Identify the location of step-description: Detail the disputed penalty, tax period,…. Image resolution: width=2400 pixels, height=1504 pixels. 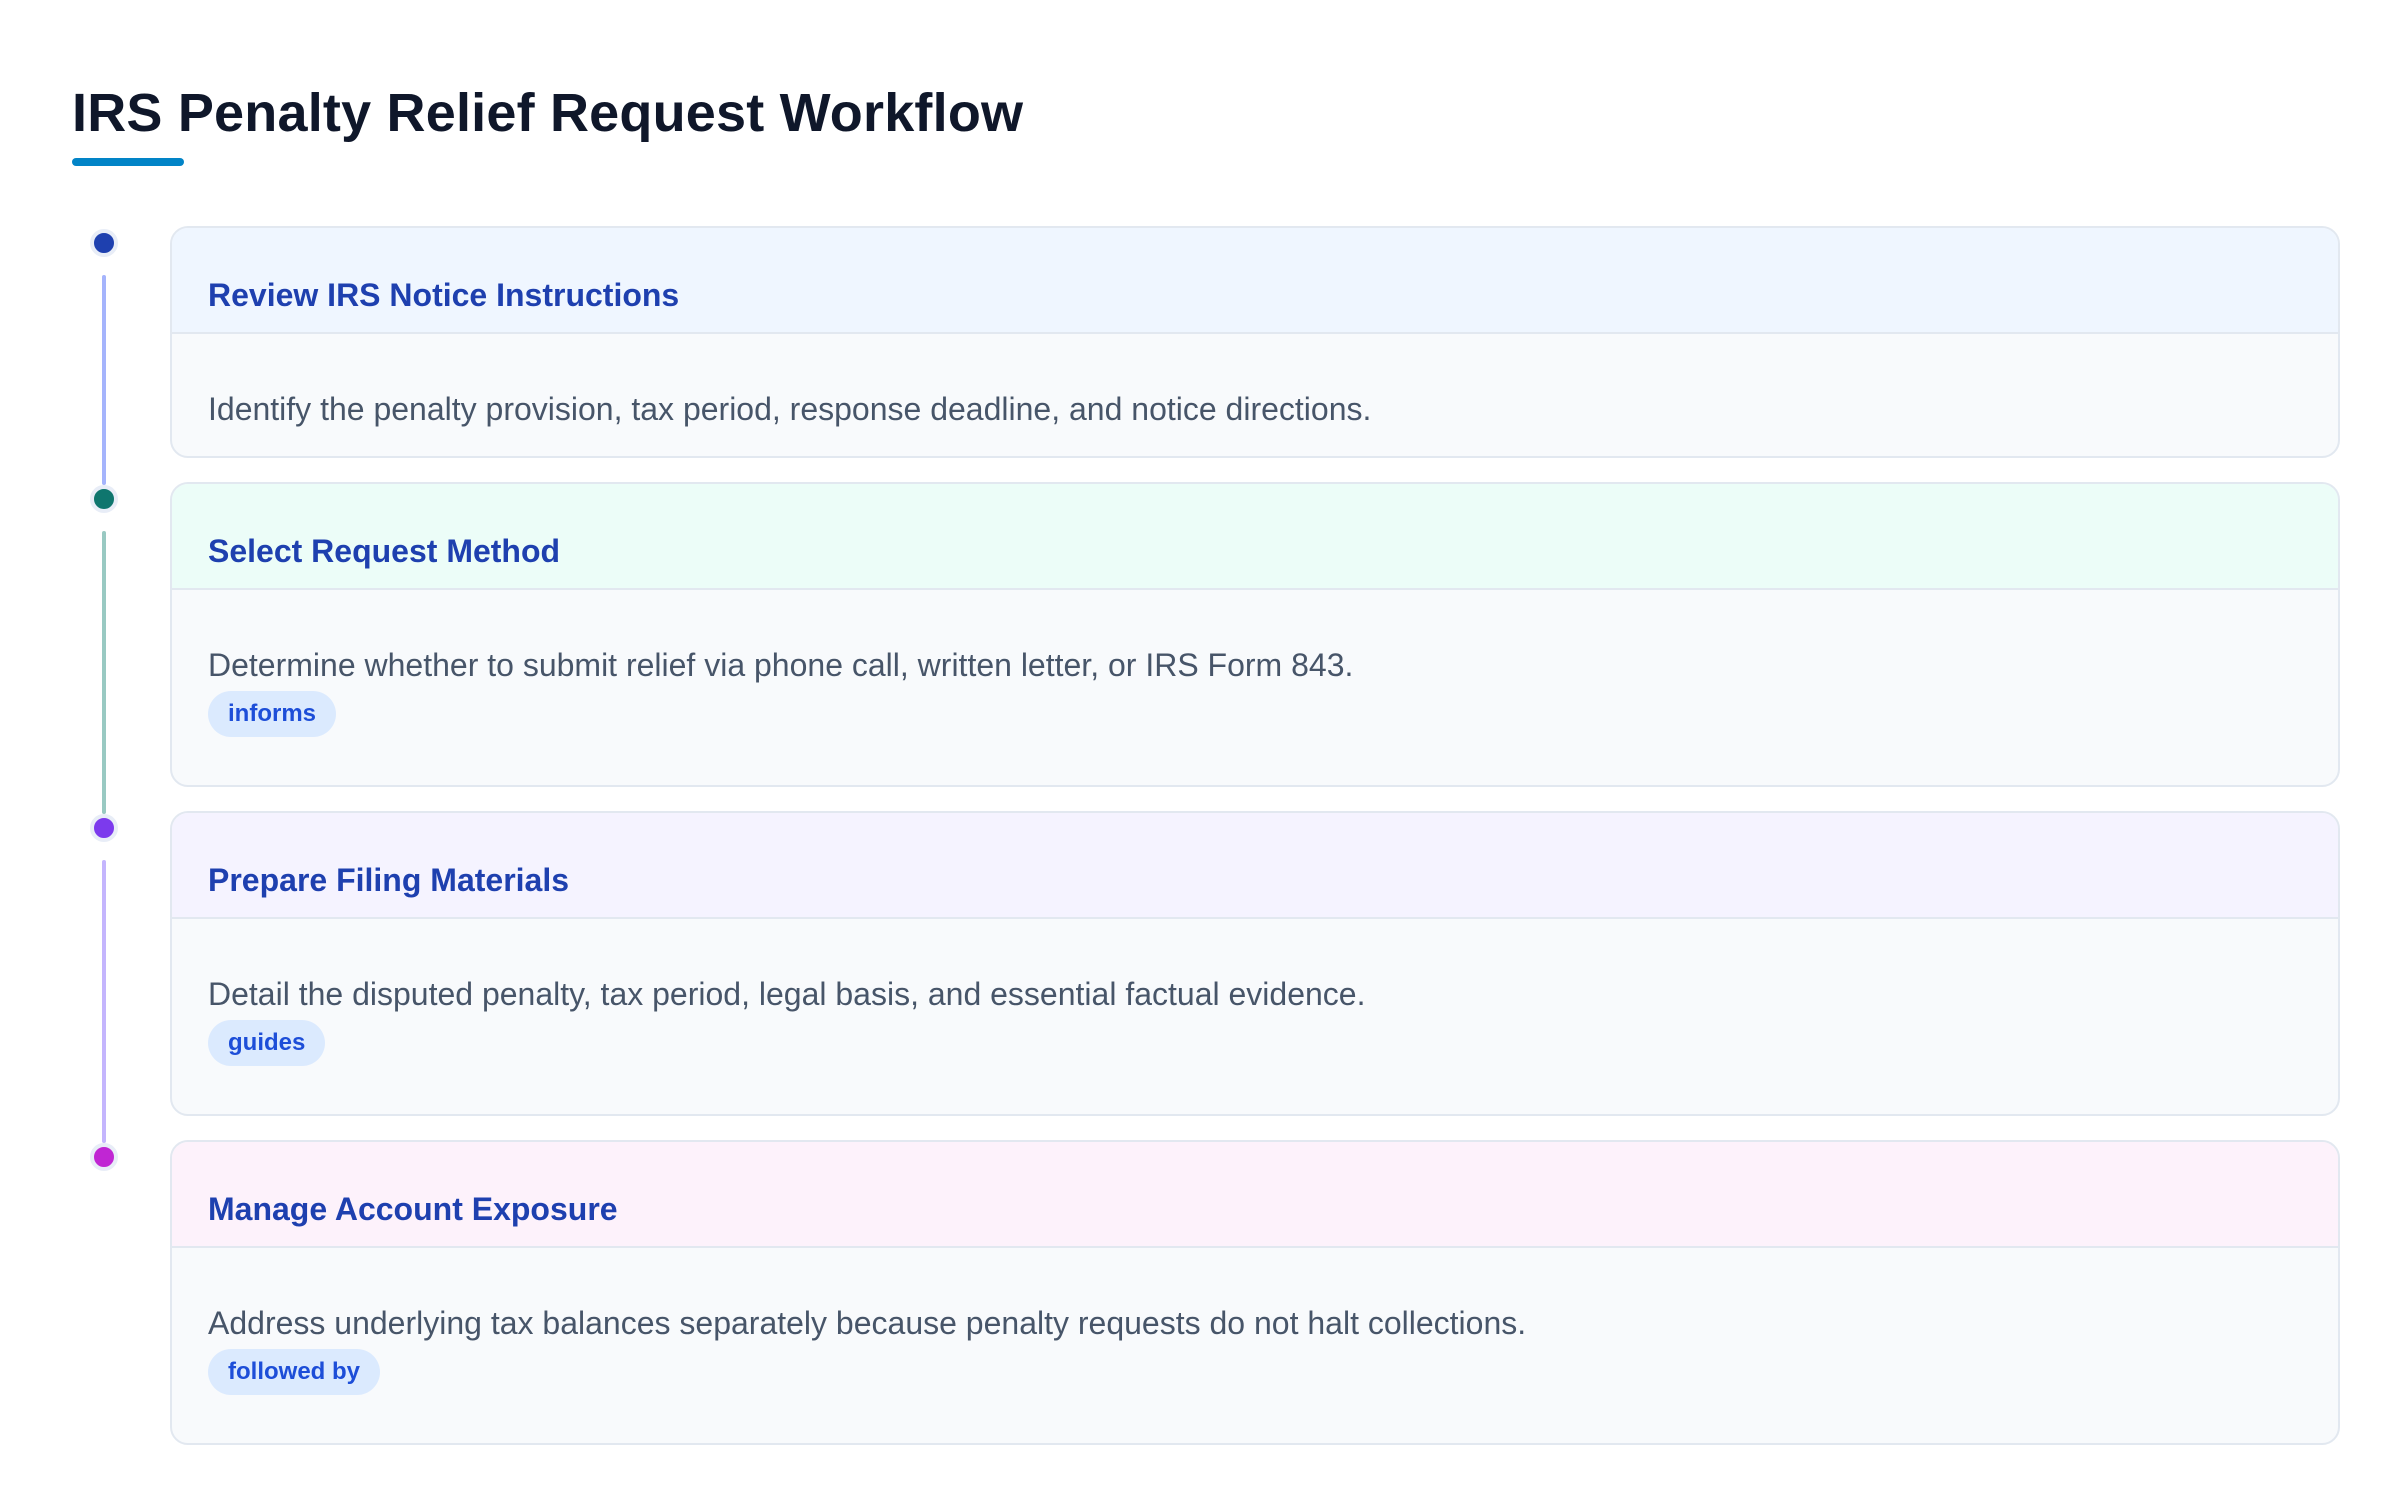
(787, 994).